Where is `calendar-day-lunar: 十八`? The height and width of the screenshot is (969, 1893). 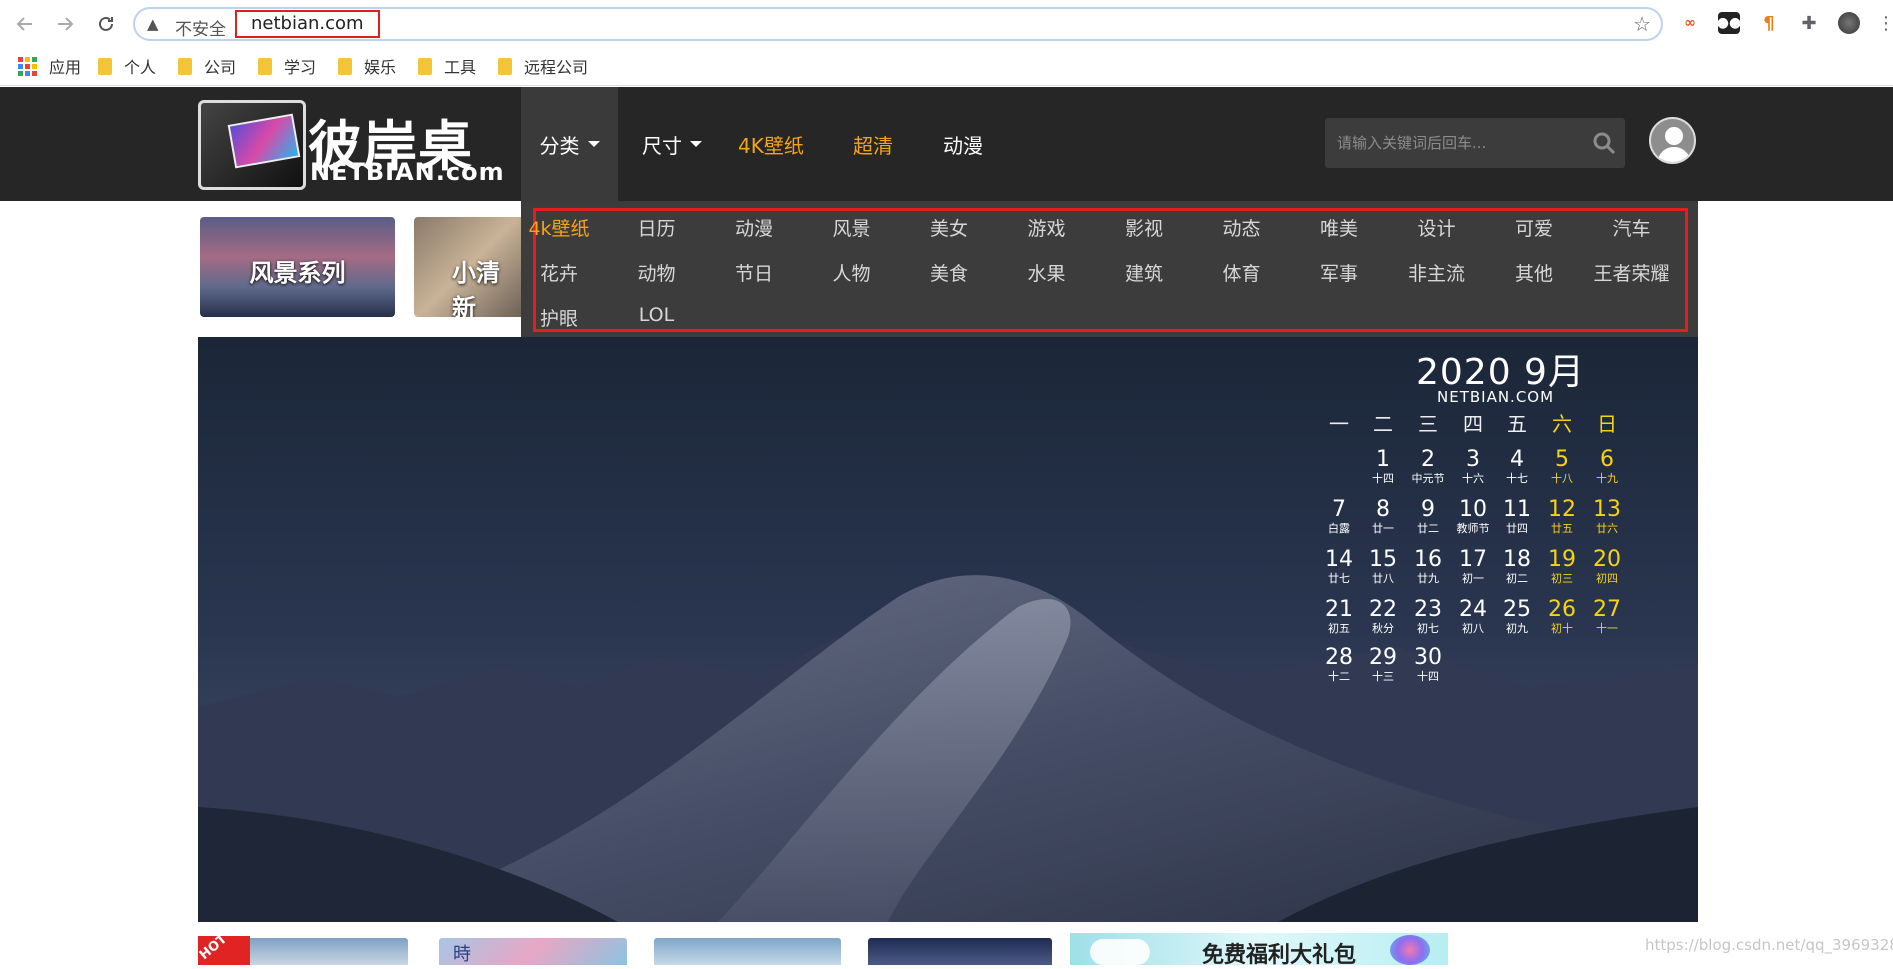
calendar-day-lunar: 十八 is located at coordinates (1562, 478).